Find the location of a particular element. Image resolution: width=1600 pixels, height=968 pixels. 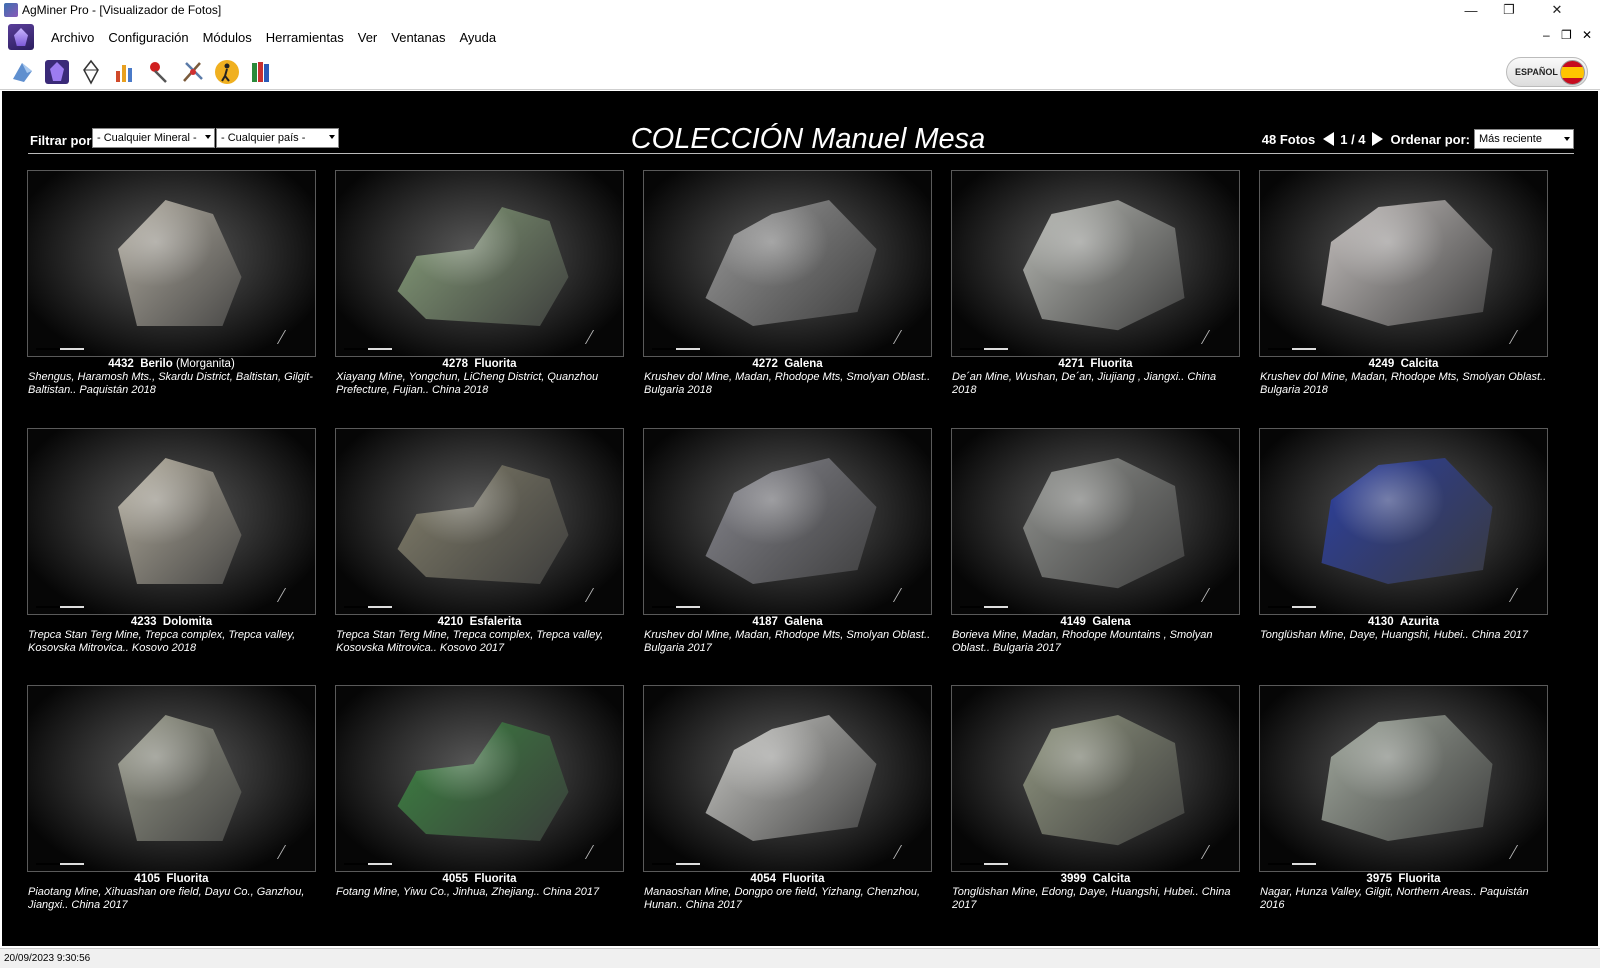

chart-bars-icon is located at coordinates (125, 72).